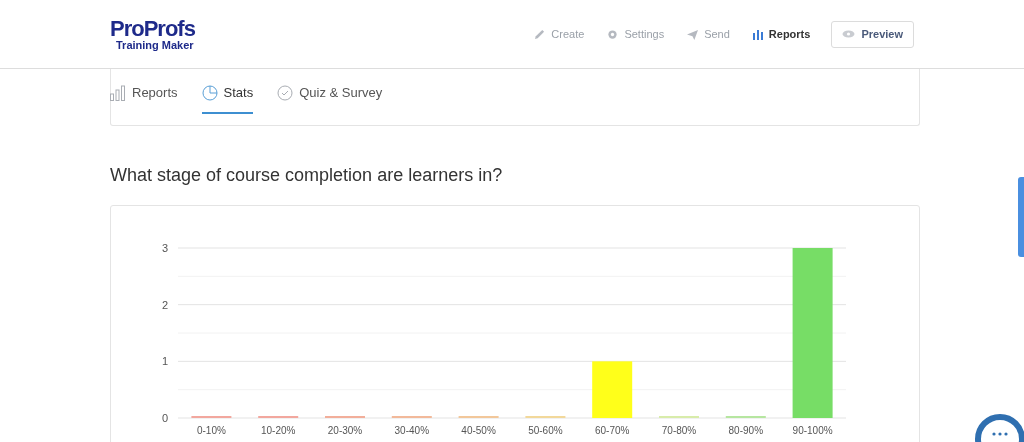  What do you see at coordinates (679, 430) in the screenshot?
I see `x-axis-label: 70-80%` at bounding box center [679, 430].